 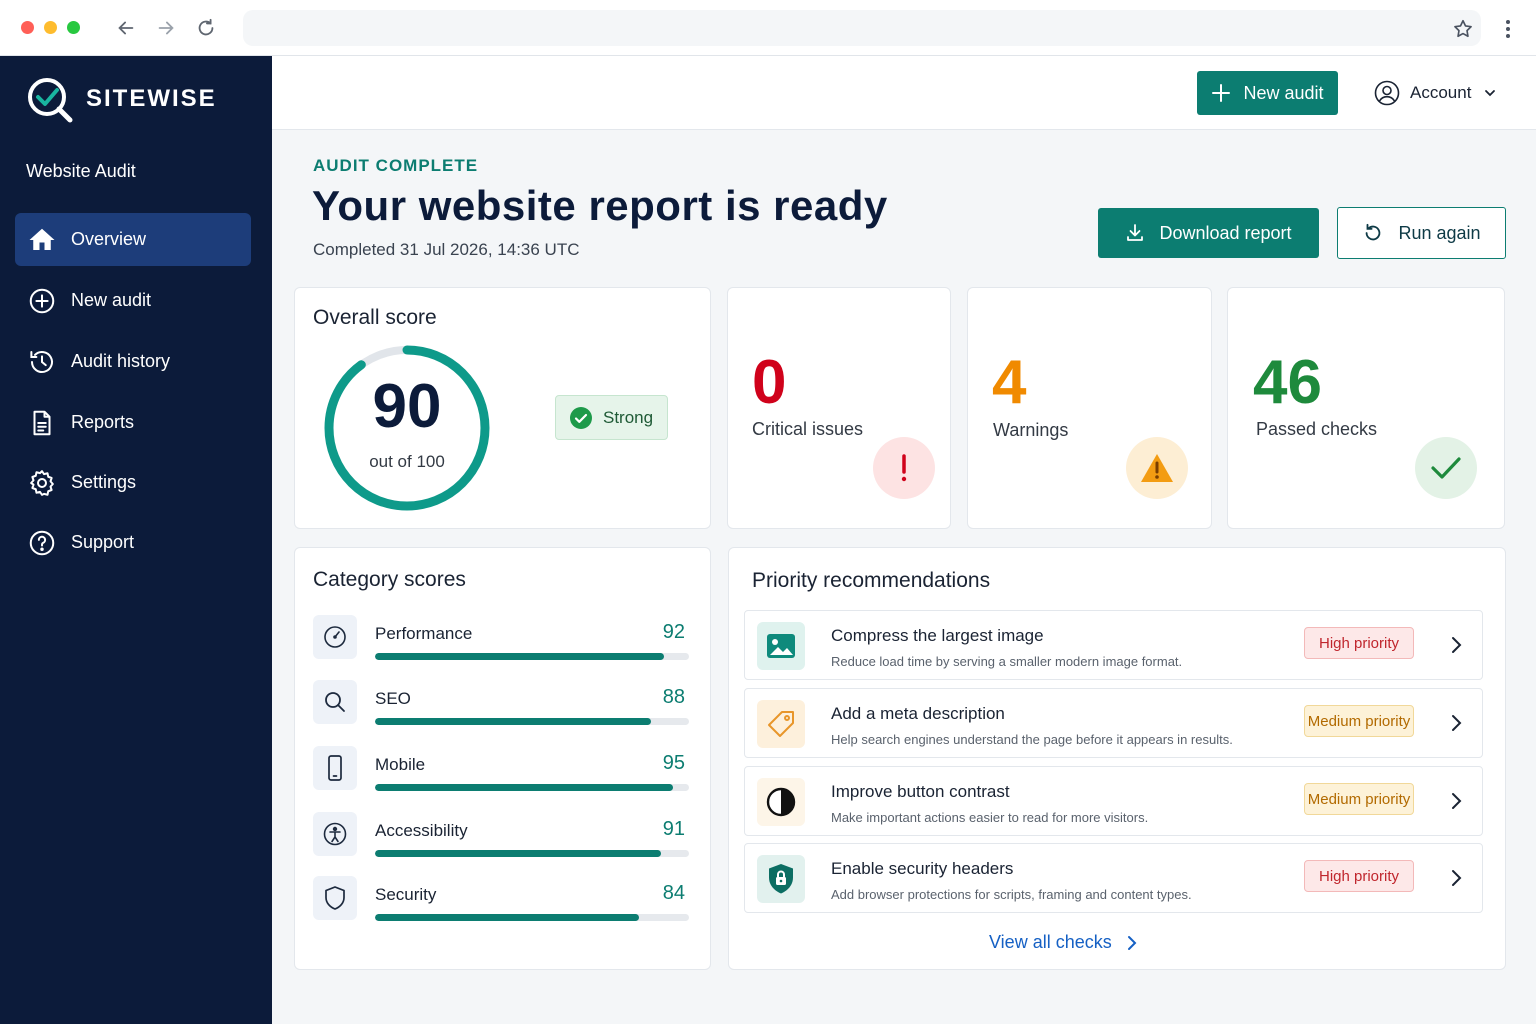 What do you see at coordinates (1317, 429) in the screenshot?
I see `passed-checks-label: Passed checks` at bounding box center [1317, 429].